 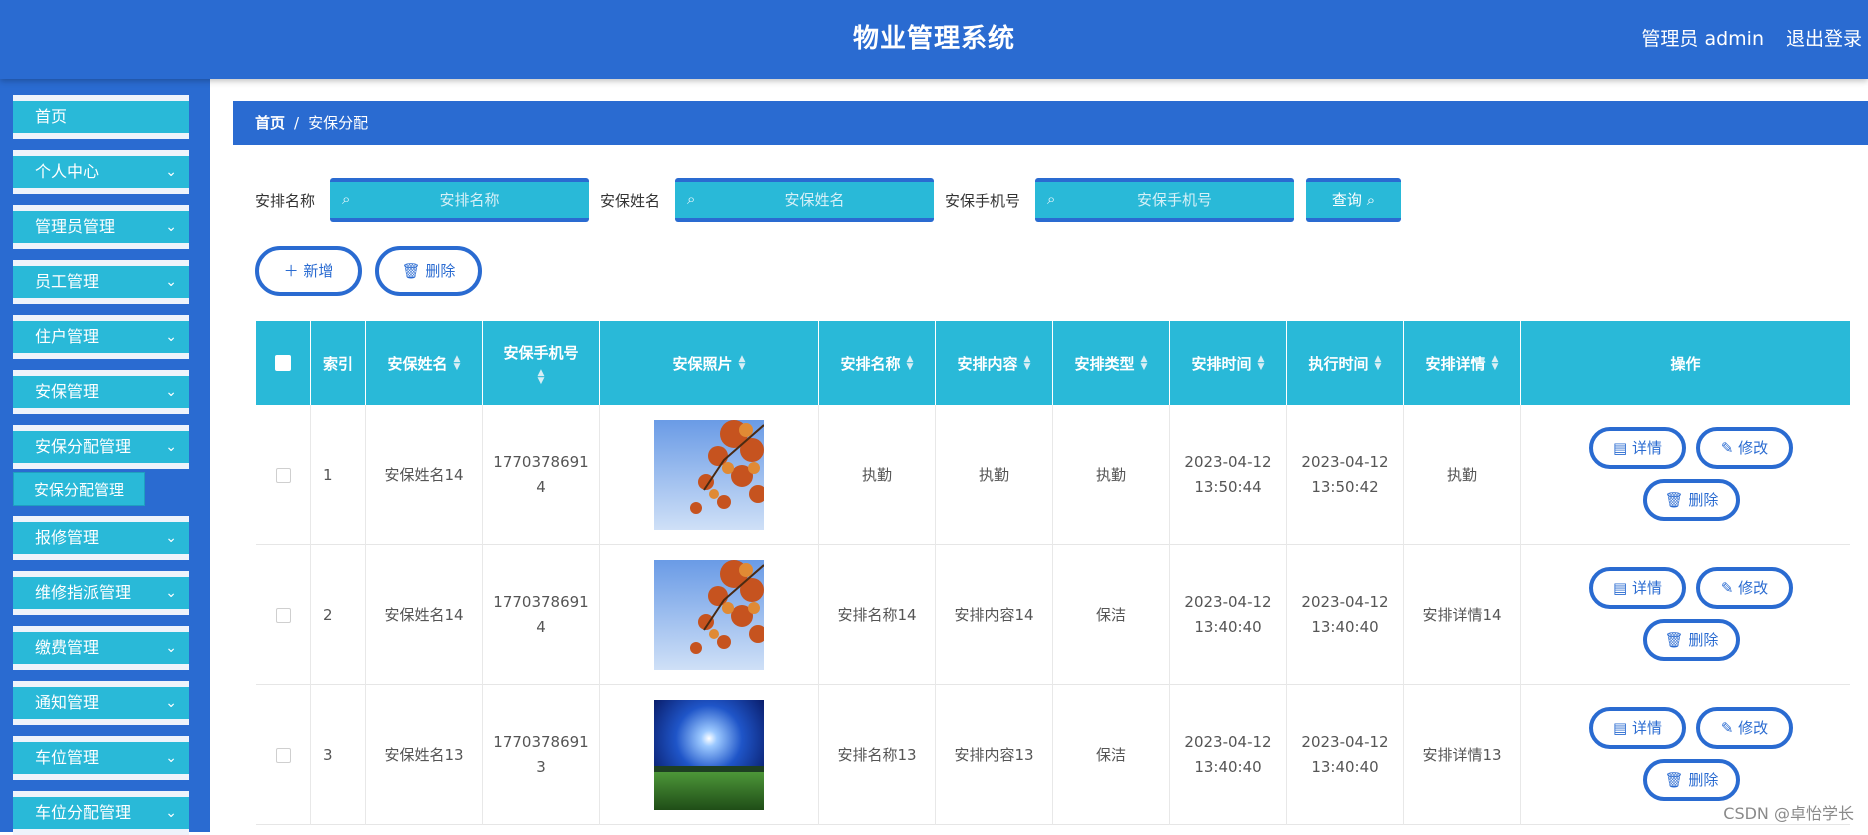 I want to click on header-plan-type: 安排类型▲▼, so click(x=1111, y=363).